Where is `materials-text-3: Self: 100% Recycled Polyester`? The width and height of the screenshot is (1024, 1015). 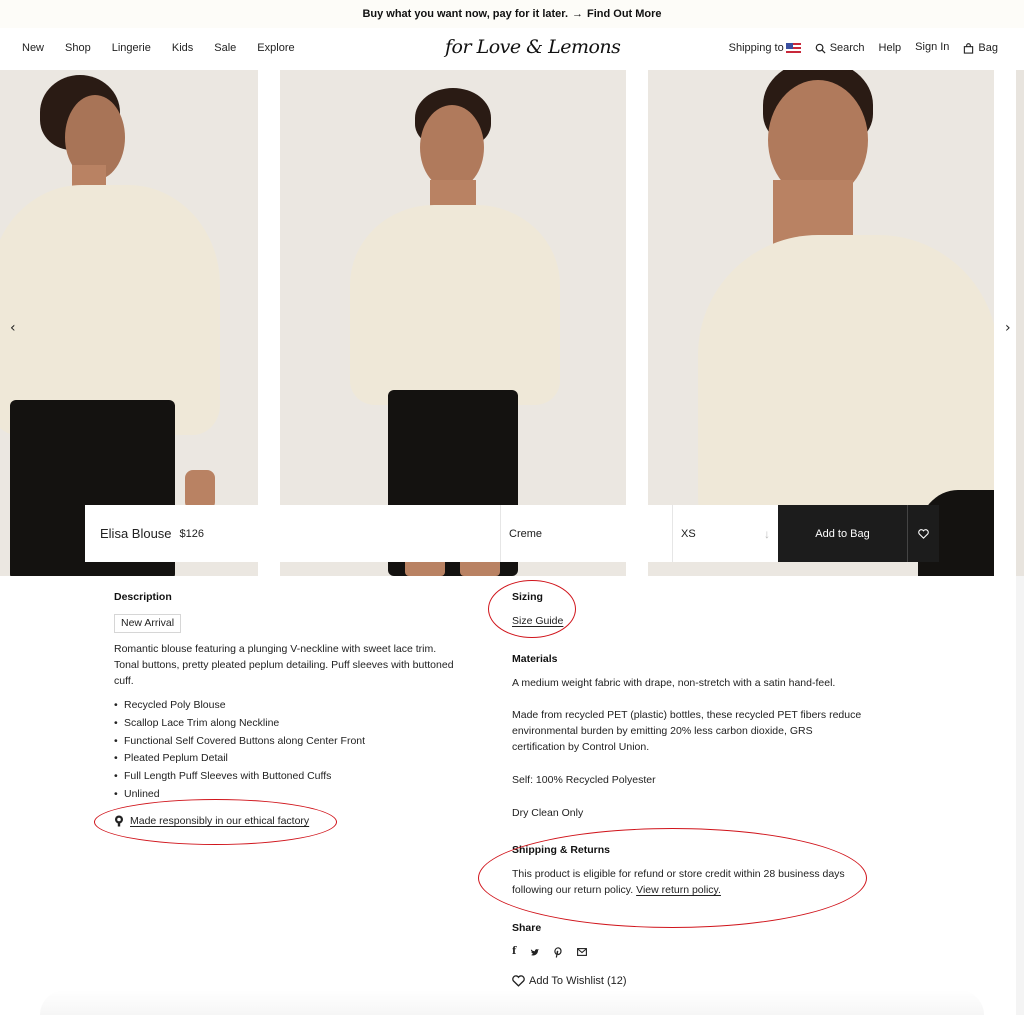 materials-text-3: Self: 100% Recycled Polyester is located at coordinates (584, 780).